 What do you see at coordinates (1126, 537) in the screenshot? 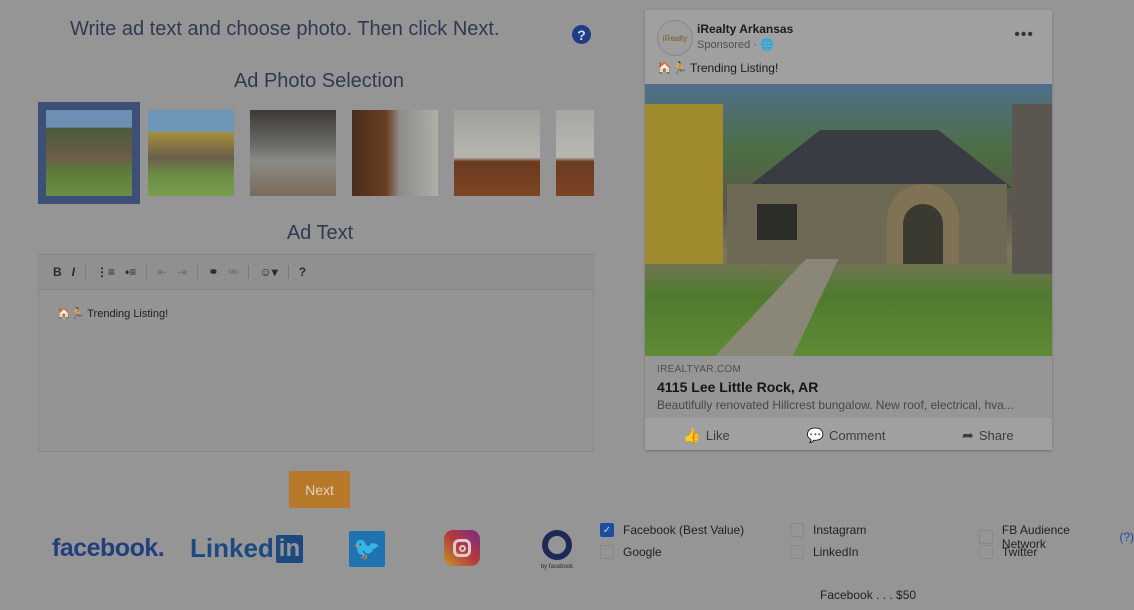
I see `audience-network-help-link: (?)` at bounding box center [1126, 537].